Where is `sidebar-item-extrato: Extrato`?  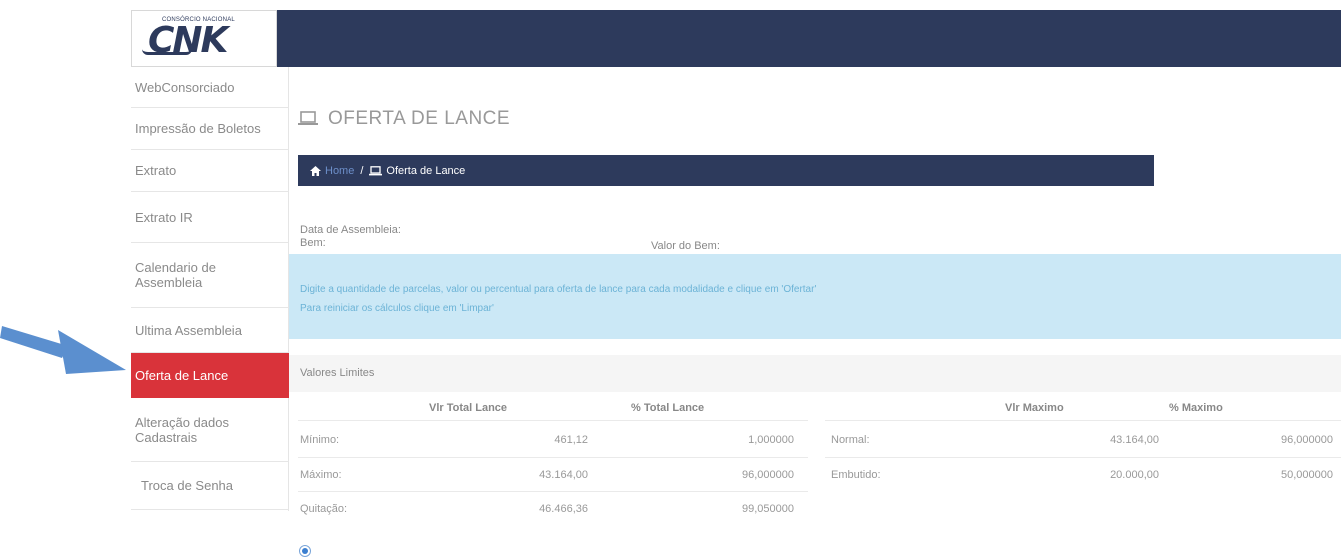 sidebar-item-extrato: Extrato is located at coordinates (210, 171).